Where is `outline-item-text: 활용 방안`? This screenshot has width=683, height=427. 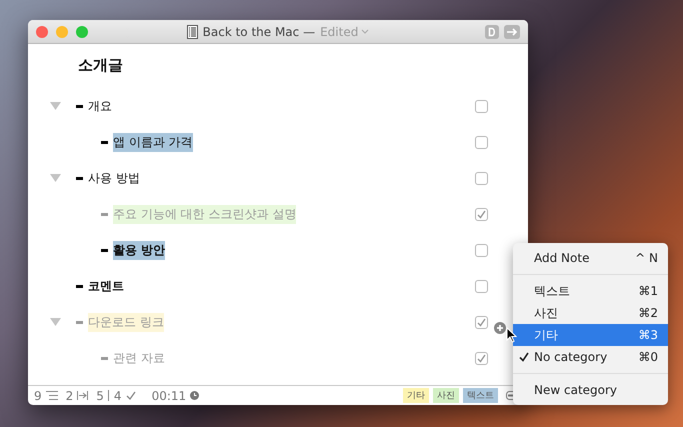 outline-item-text: 활용 방안 is located at coordinates (139, 250).